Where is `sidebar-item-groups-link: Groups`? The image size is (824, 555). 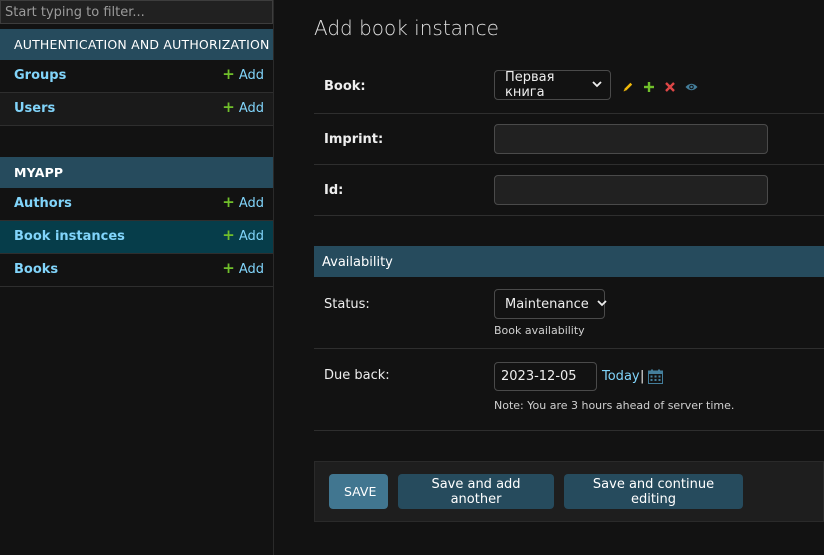
sidebar-item-groups-link: Groups is located at coordinates (40, 75).